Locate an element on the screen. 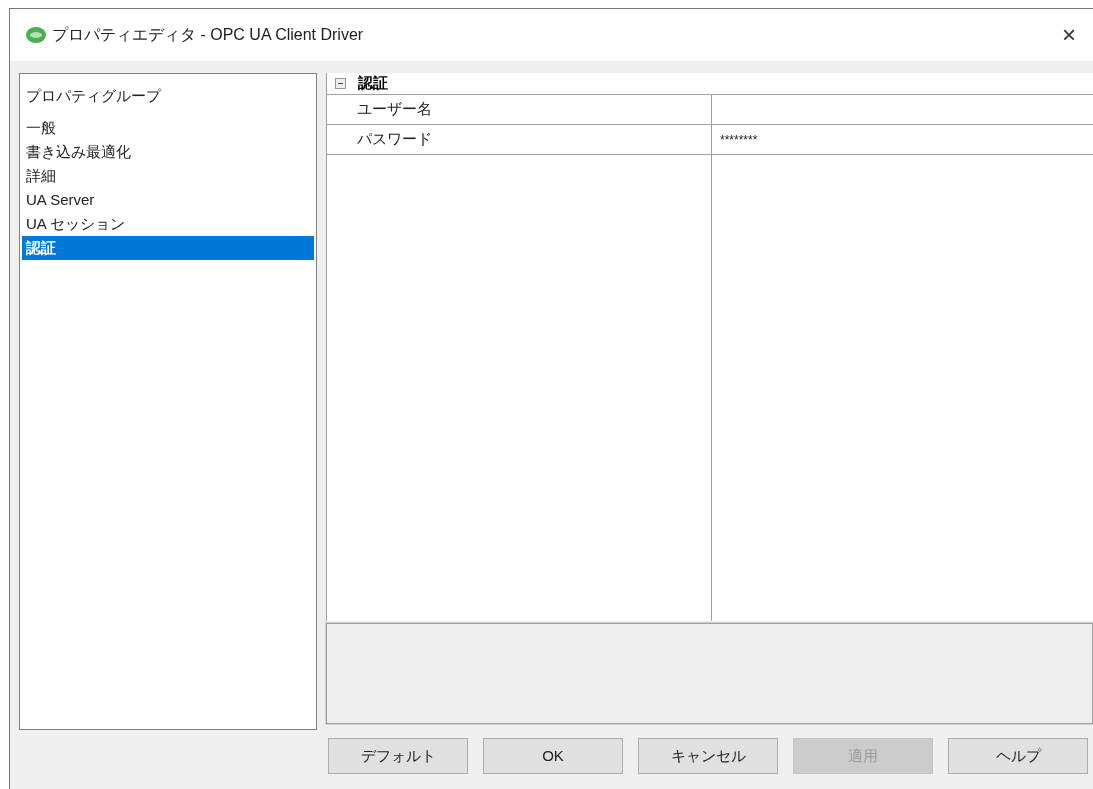 The image size is (1093, 789). property-name: ユーザー名 is located at coordinates (394, 109).